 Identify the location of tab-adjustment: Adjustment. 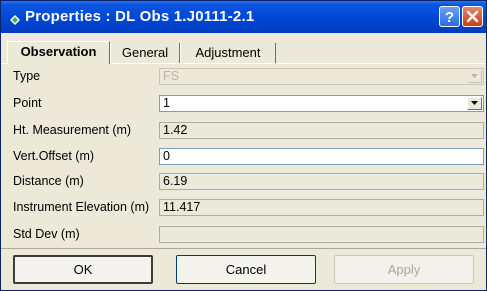
(228, 53).